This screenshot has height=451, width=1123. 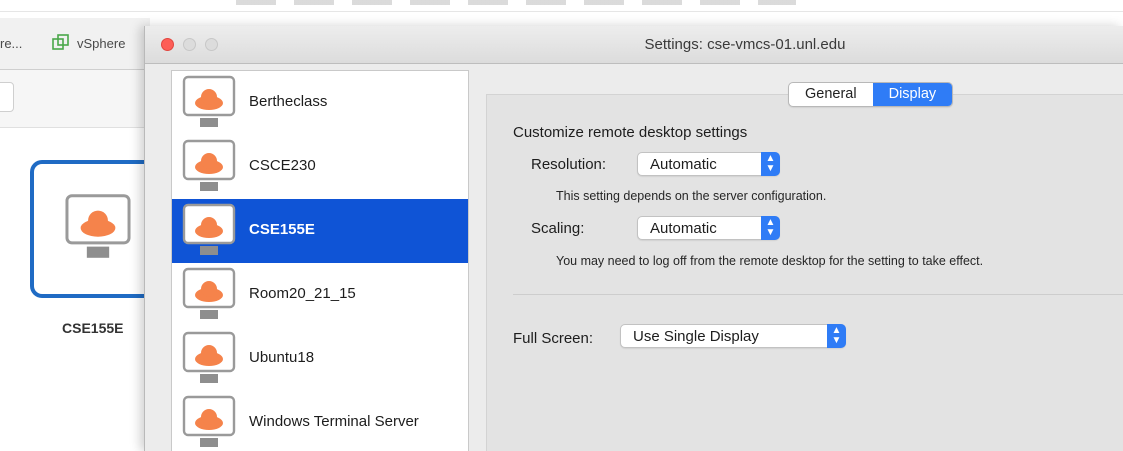 What do you see at coordinates (558, 228) in the screenshot?
I see `scaling-label: Scaling:` at bounding box center [558, 228].